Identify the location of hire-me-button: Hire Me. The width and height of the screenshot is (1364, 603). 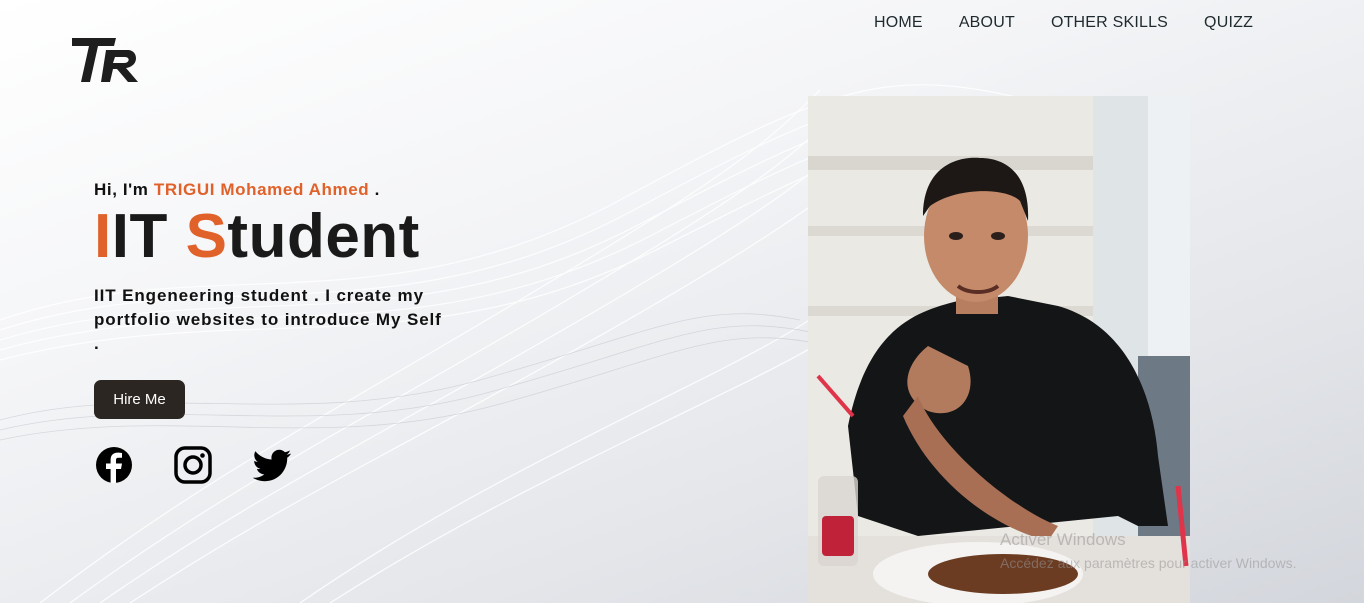
(139, 399).